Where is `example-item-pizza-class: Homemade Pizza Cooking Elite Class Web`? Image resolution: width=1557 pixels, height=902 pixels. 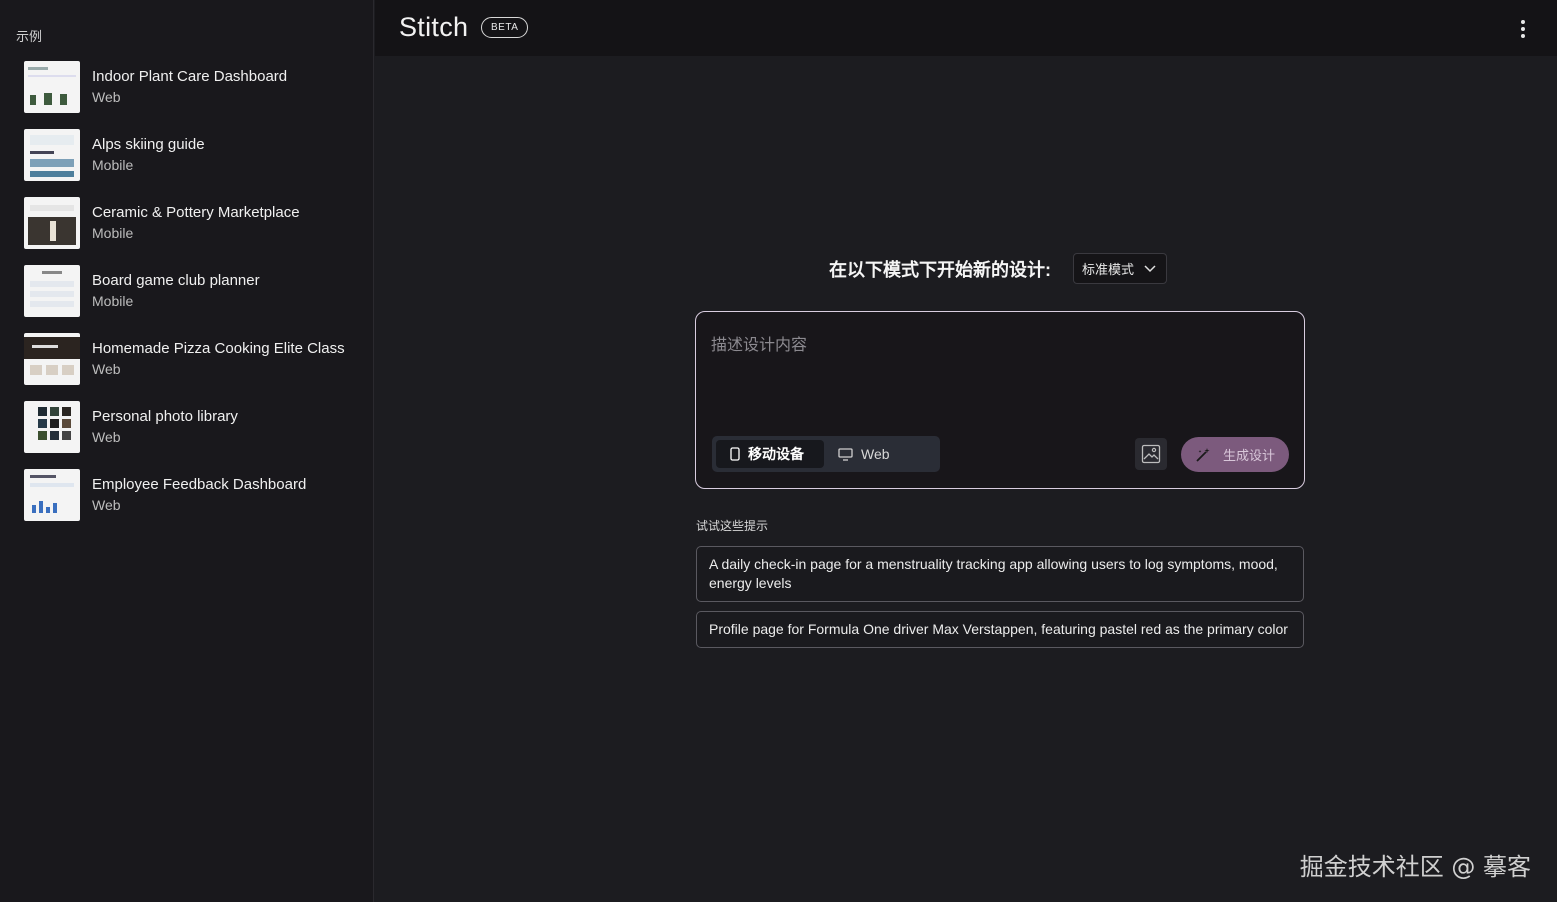 example-item-pizza-class: Homemade Pizza Cooking Elite Class Web is located at coordinates (184, 359).